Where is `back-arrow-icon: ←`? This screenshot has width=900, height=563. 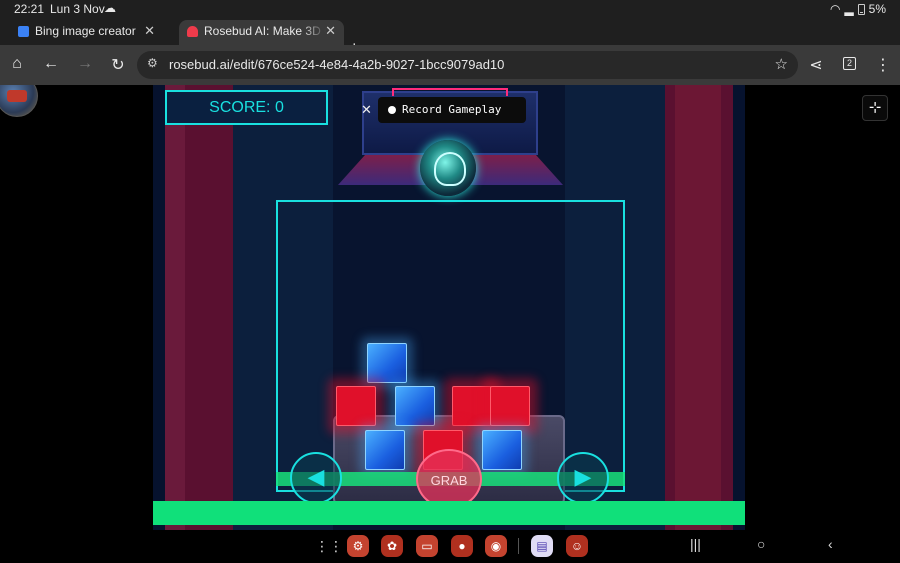 back-arrow-icon: ← is located at coordinates (51, 64).